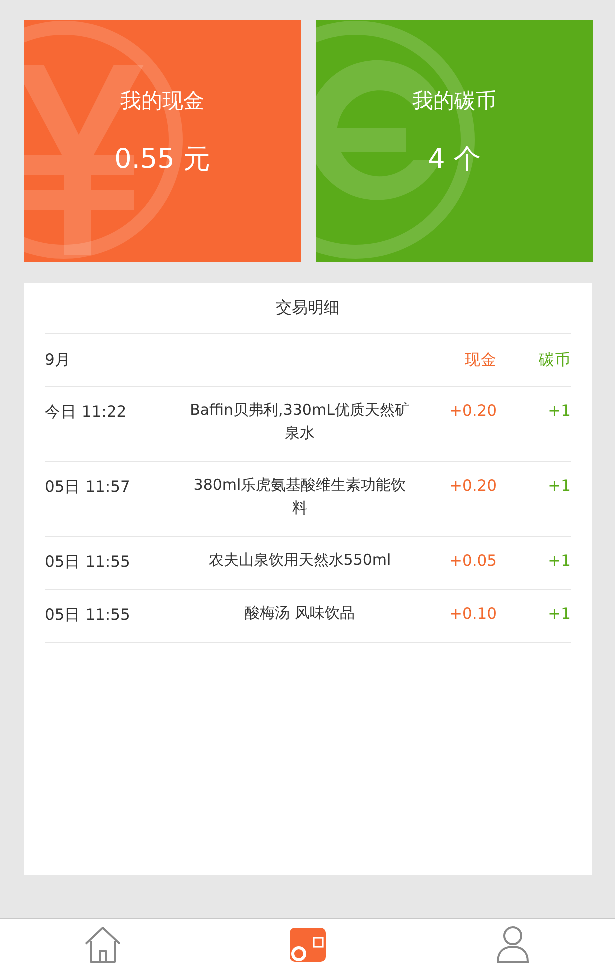  I want to click on month-label: 9月, so click(58, 360).